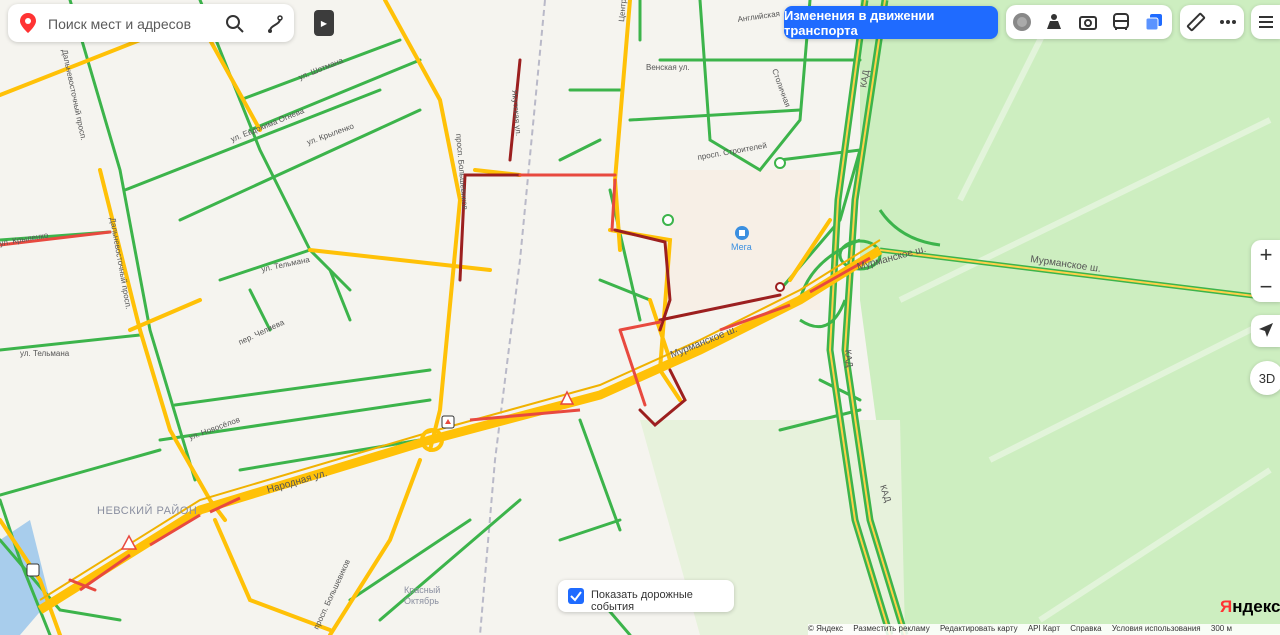  I want to click on layers-panel, so click(1089, 22).